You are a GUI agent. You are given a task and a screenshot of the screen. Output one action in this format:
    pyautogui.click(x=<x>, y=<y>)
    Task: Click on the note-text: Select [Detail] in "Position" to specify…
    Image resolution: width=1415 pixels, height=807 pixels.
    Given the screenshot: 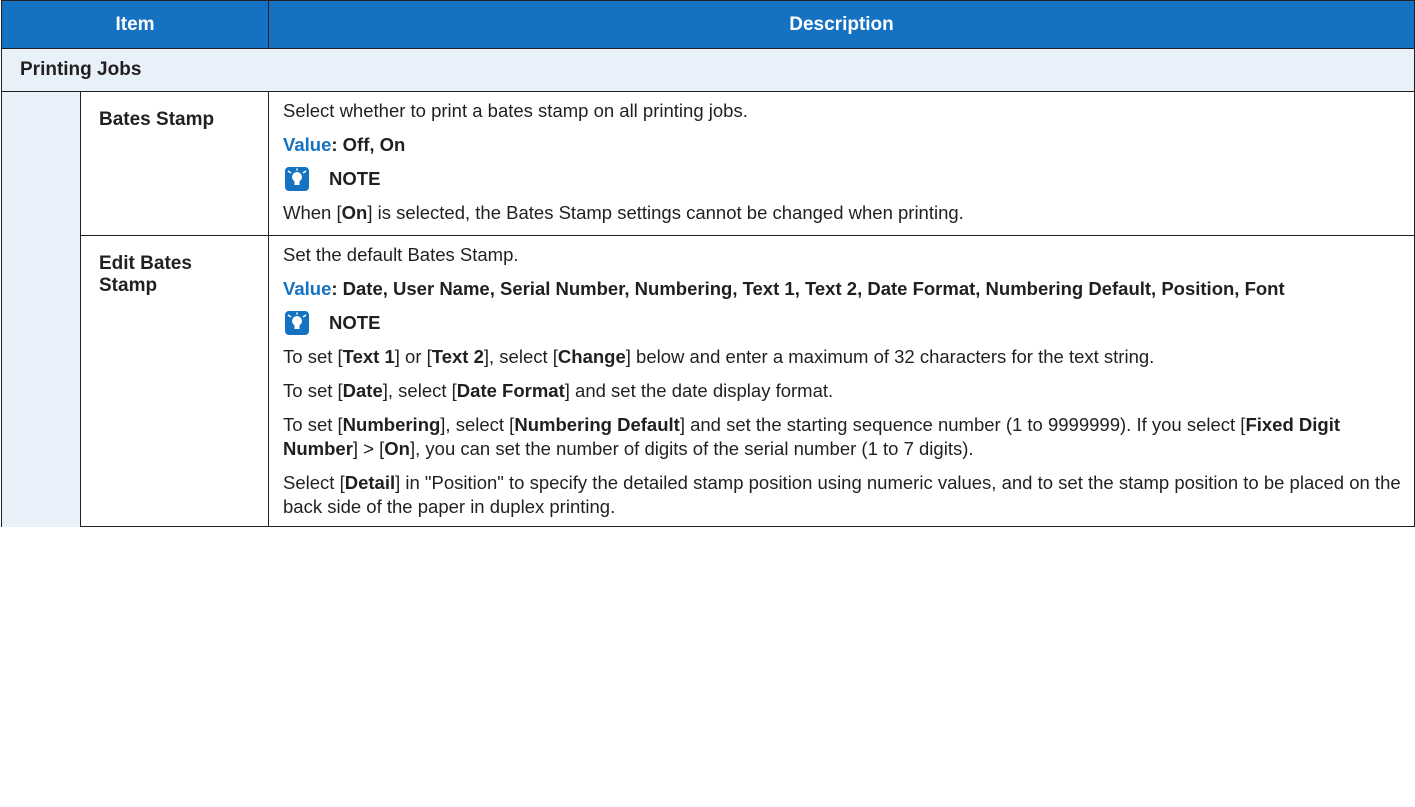 What is the action you would take?
    pyautogui.click(x=842, y=494)
    